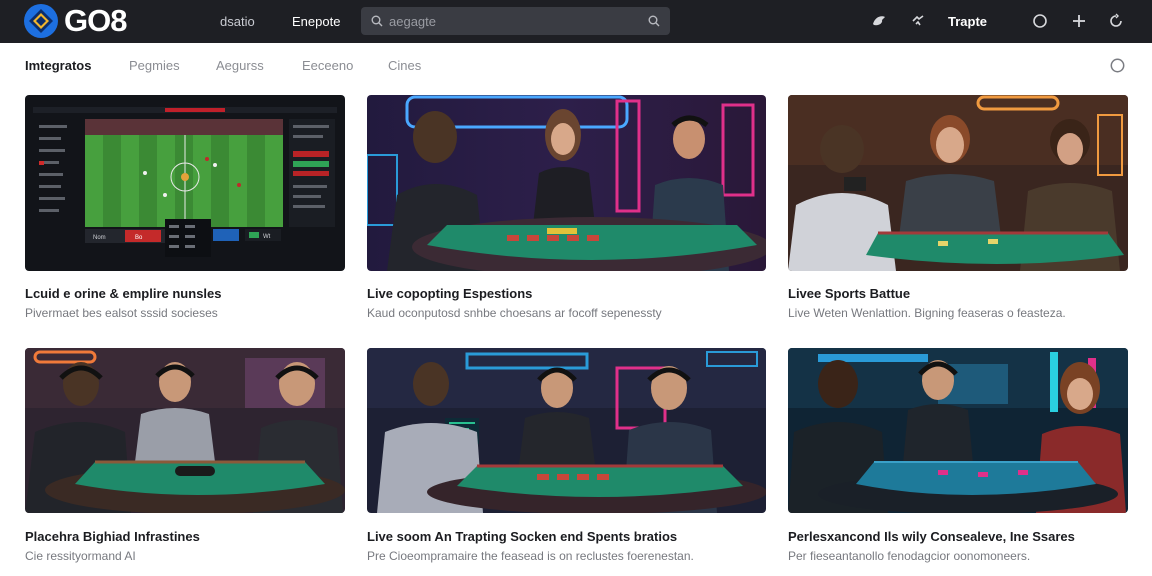 Image resolution: width=1152 pixels, height=576 pixels. What do you see at coordinates (185, 183) in the screenshot?
I see `card-thumbnail: Nom Bo Wt` at bounding box center [185, 183].